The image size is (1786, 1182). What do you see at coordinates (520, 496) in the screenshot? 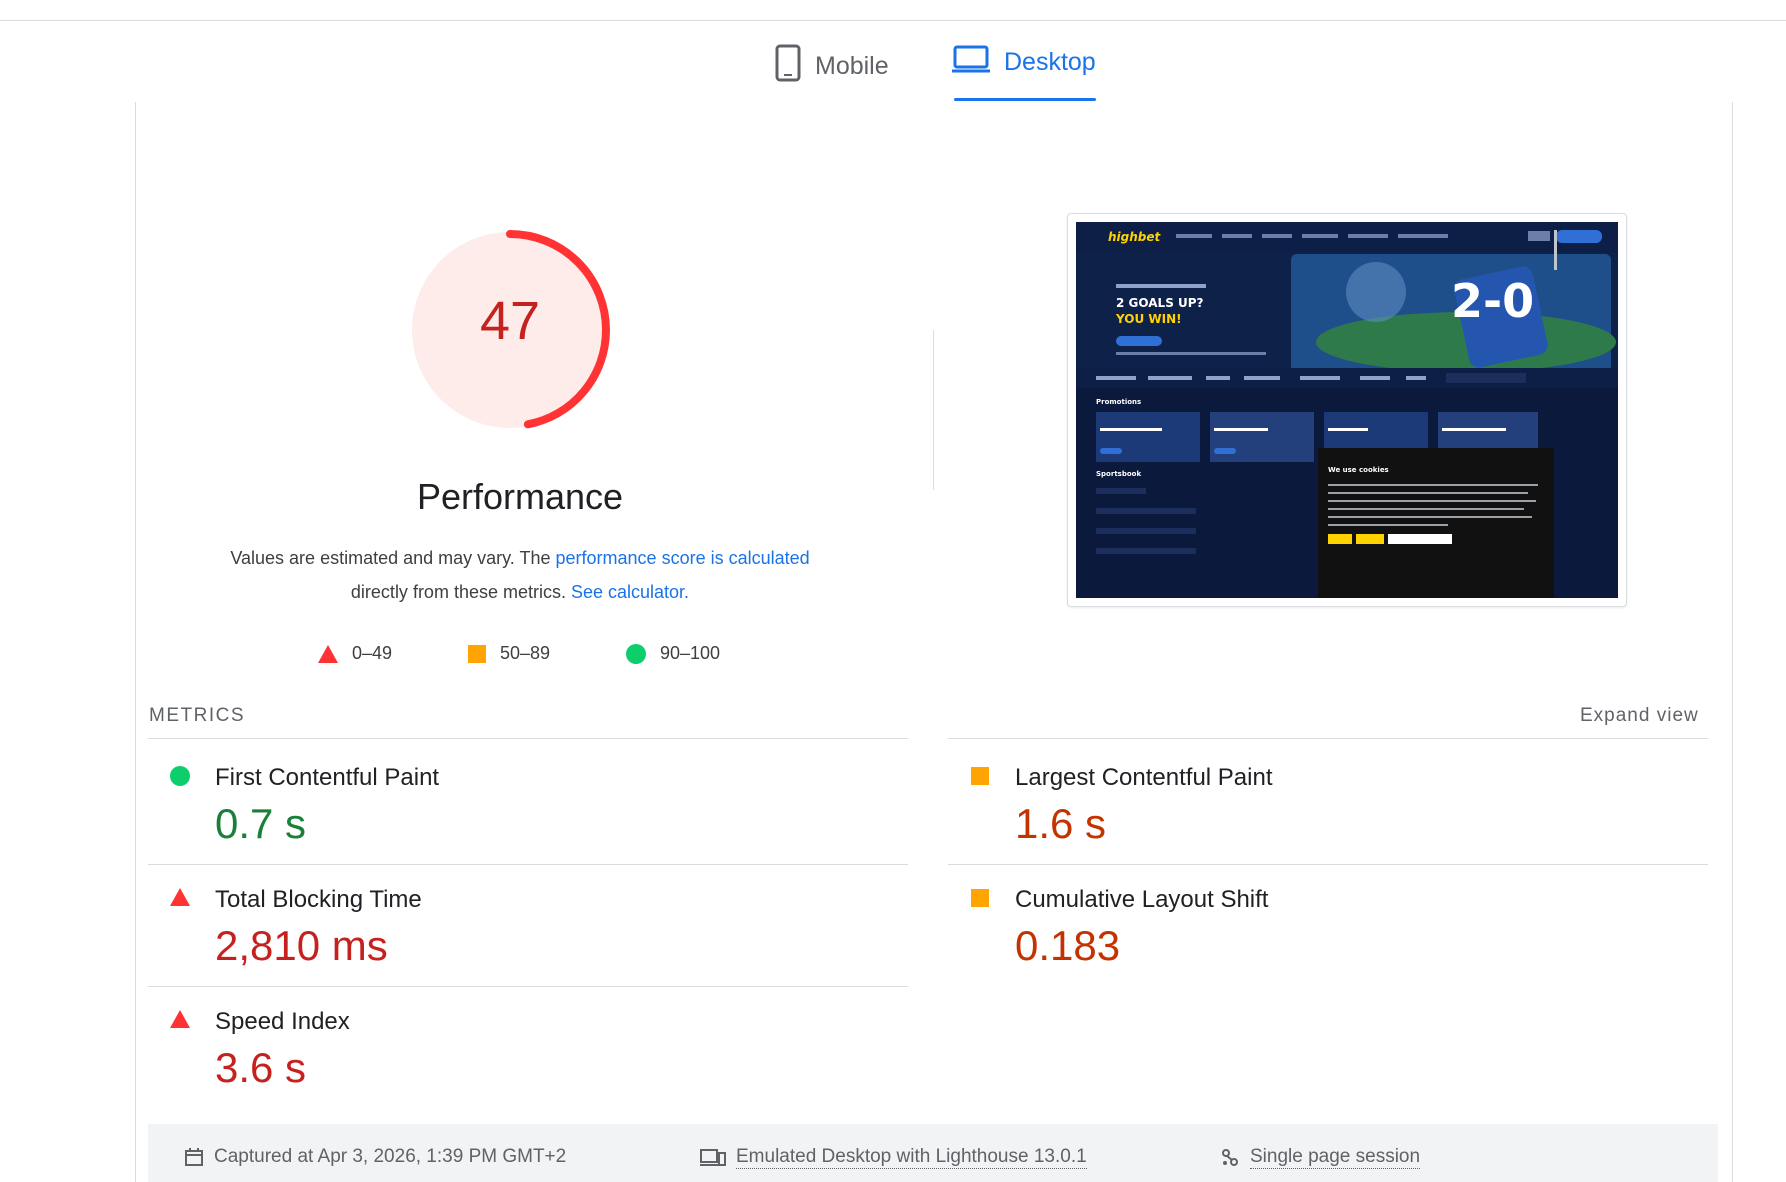
I see `performance-title: Performance` at bounding box center [520, 496].